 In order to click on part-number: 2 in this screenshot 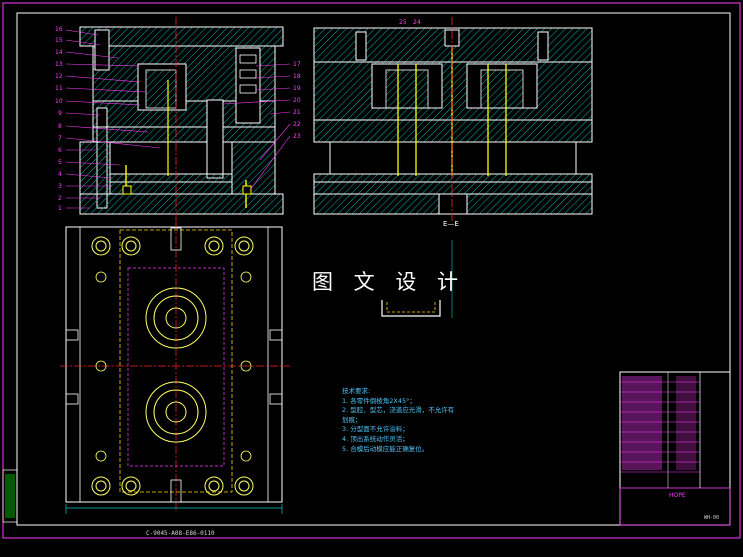, I will do `click(60, 198)`.